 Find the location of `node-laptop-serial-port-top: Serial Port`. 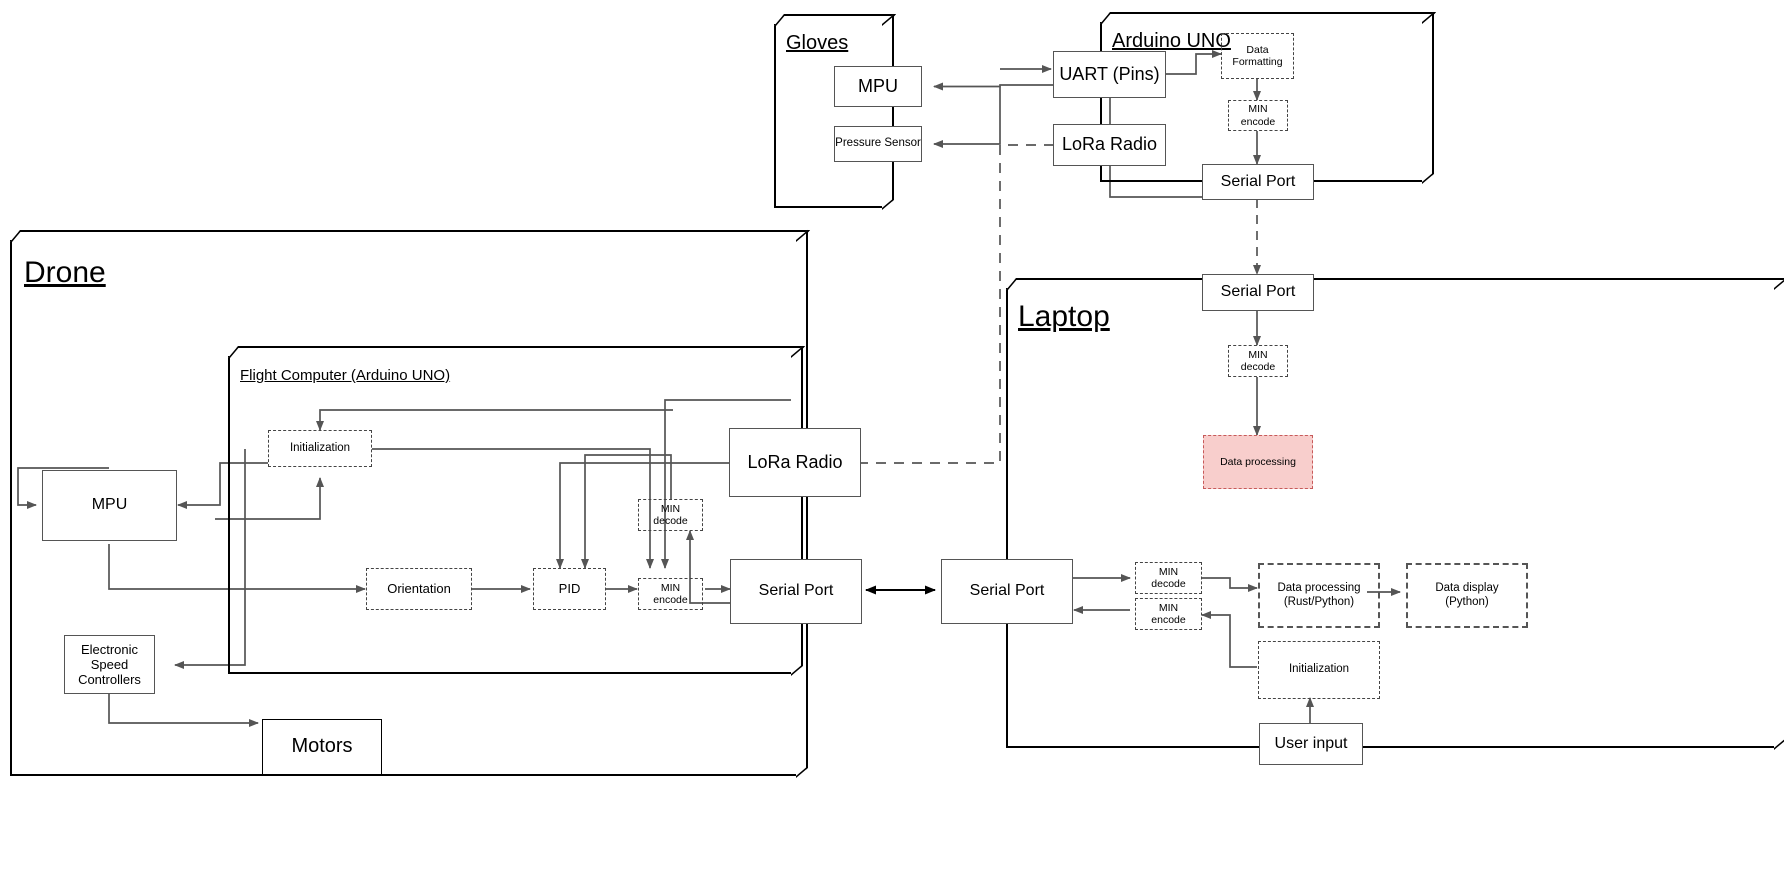

node-laptop-serial-port-top: Serial Port is located at coordinates (1258, 292).